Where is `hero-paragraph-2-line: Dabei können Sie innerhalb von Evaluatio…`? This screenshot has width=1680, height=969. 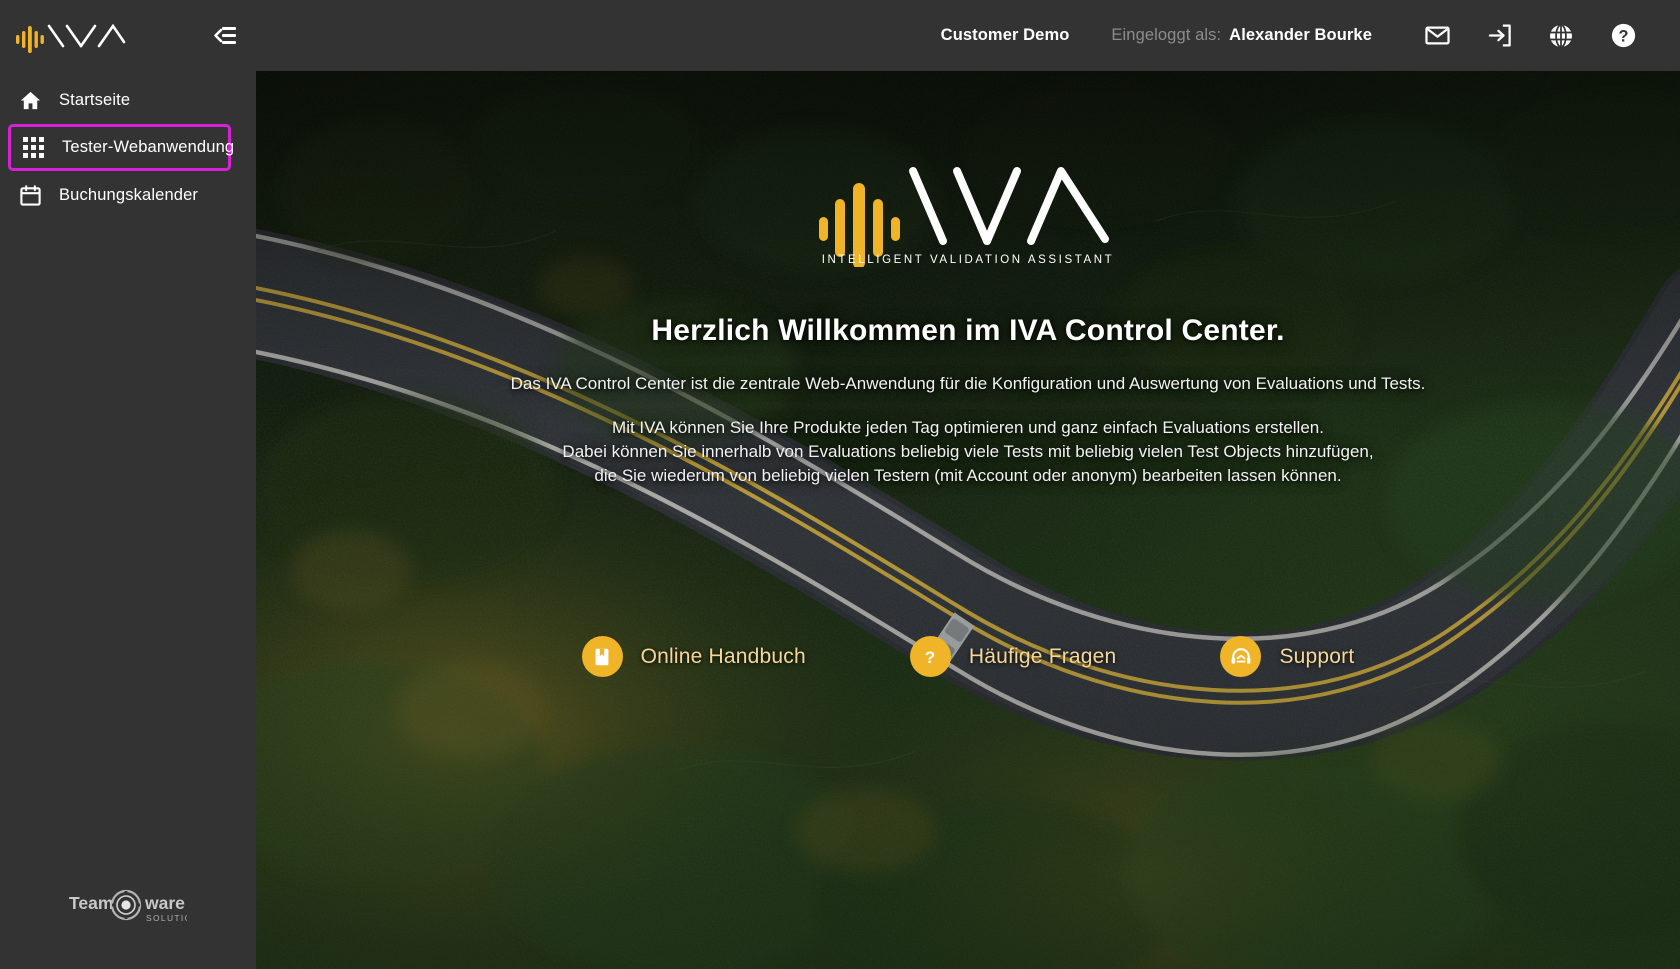 hero-paragraph-2-line: Dabei können Sie innerhalb von Evaluatio… is located at coordinates (968, 452).